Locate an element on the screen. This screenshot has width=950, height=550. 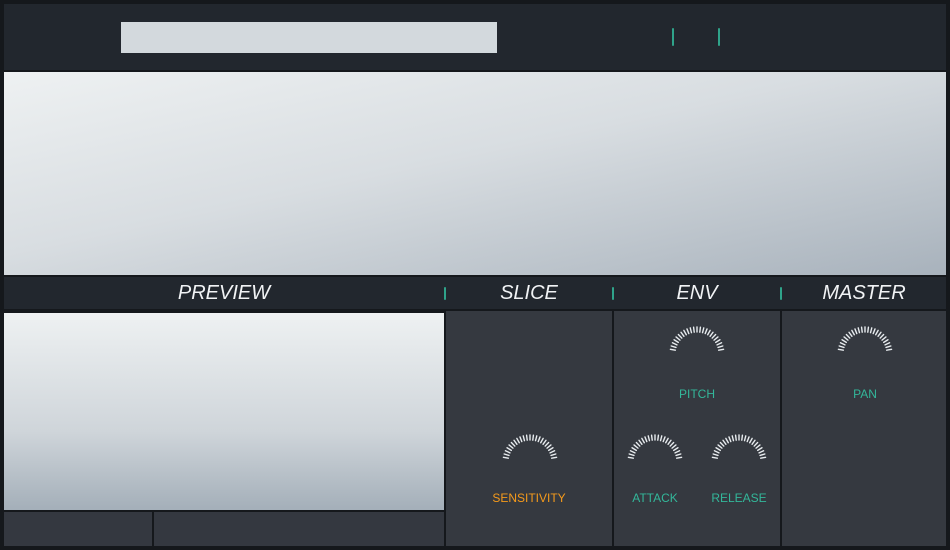
attack-knob is located at coordinates (655, 462).